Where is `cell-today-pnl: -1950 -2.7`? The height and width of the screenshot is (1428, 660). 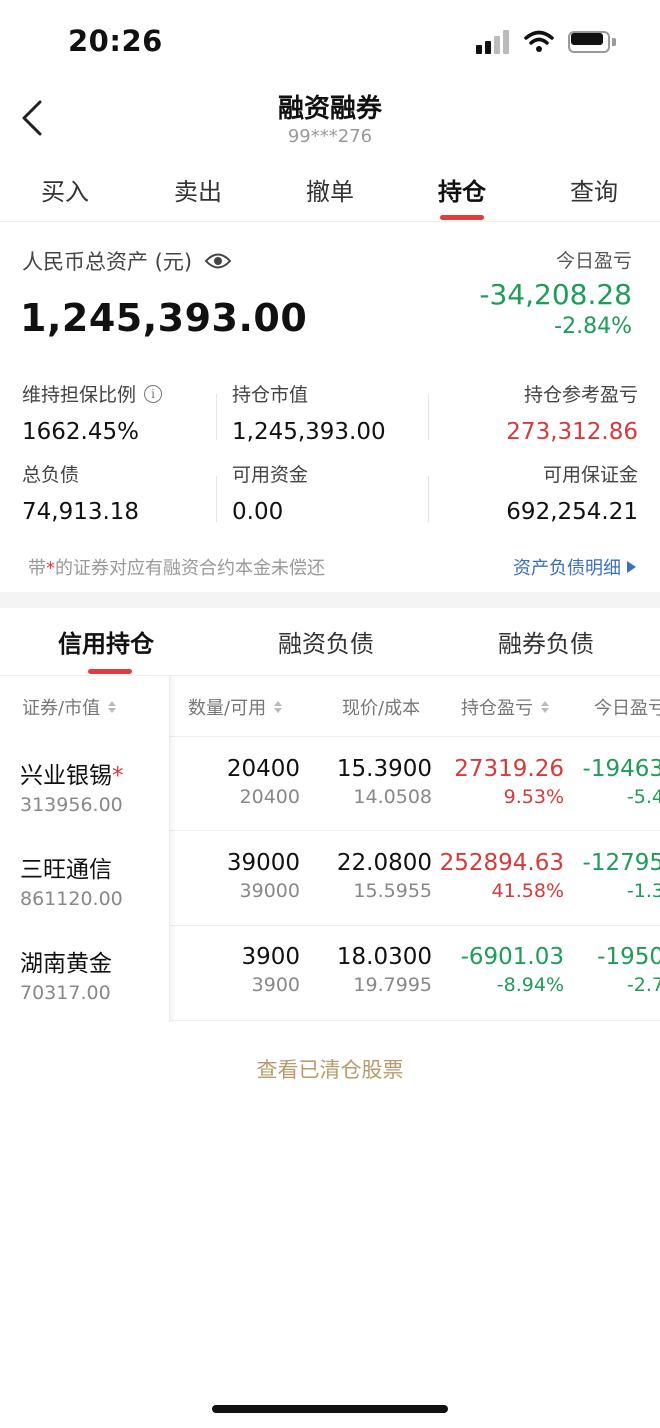 cell-today-pnl: -1950 -2.7 is located at coordinates (628, 970).